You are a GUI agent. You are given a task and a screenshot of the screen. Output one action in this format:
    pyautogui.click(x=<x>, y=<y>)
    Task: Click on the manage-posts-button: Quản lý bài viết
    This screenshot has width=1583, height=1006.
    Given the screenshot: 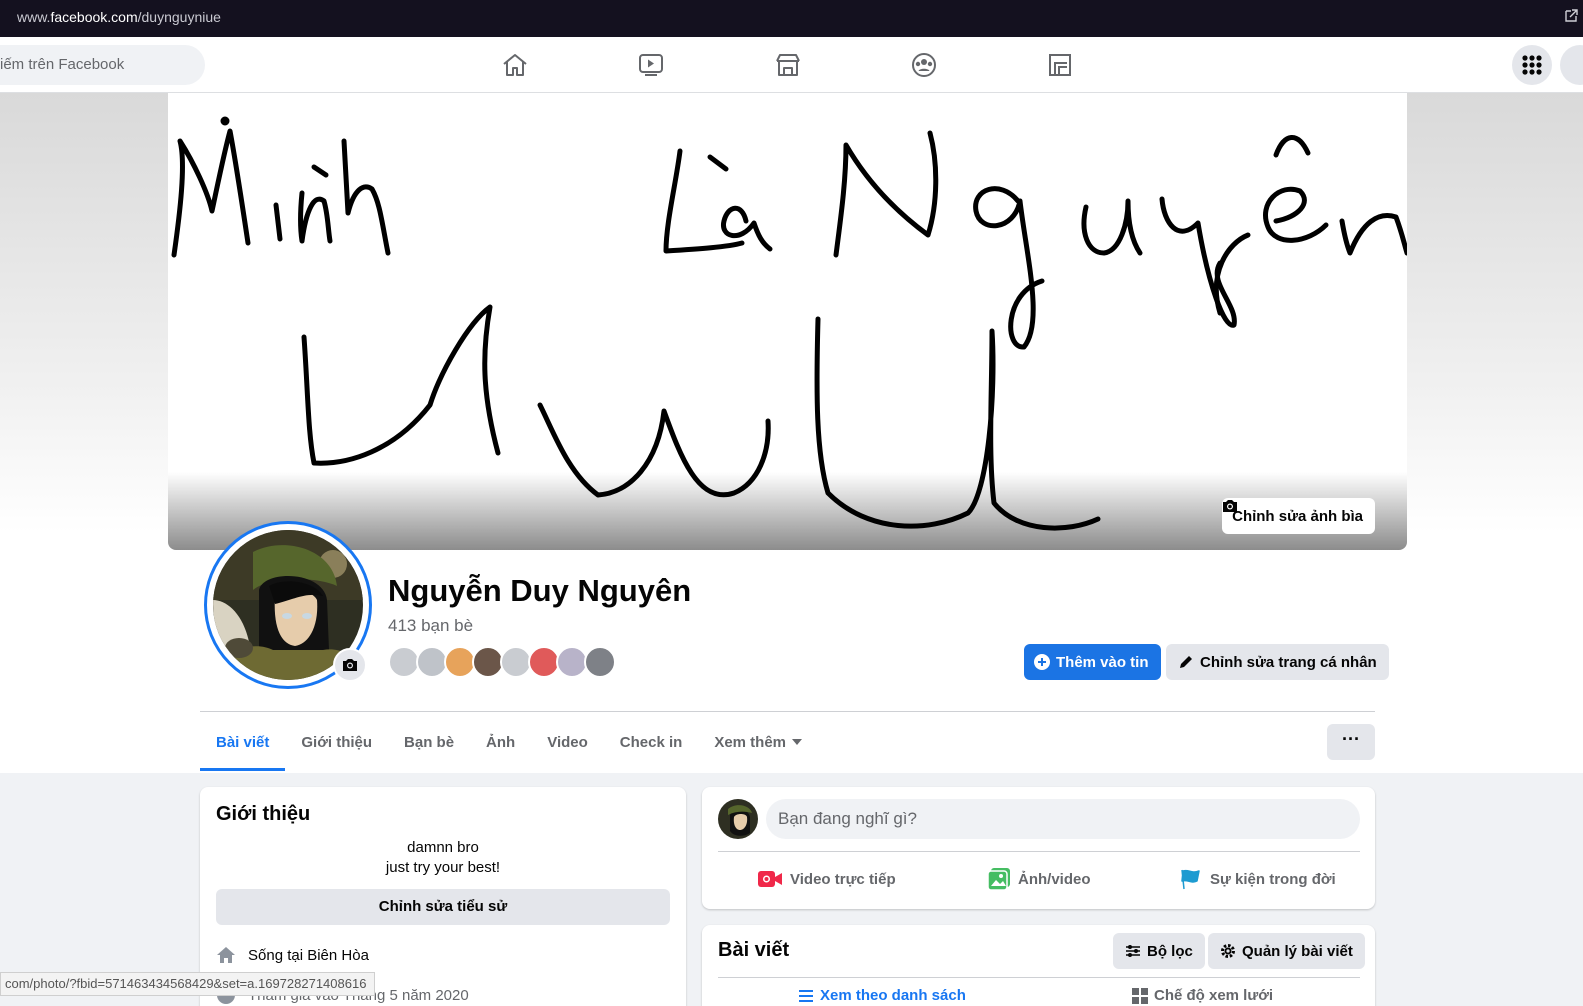 What is the action you would take?
    pyautogui.click(x=1286, y=951)
    